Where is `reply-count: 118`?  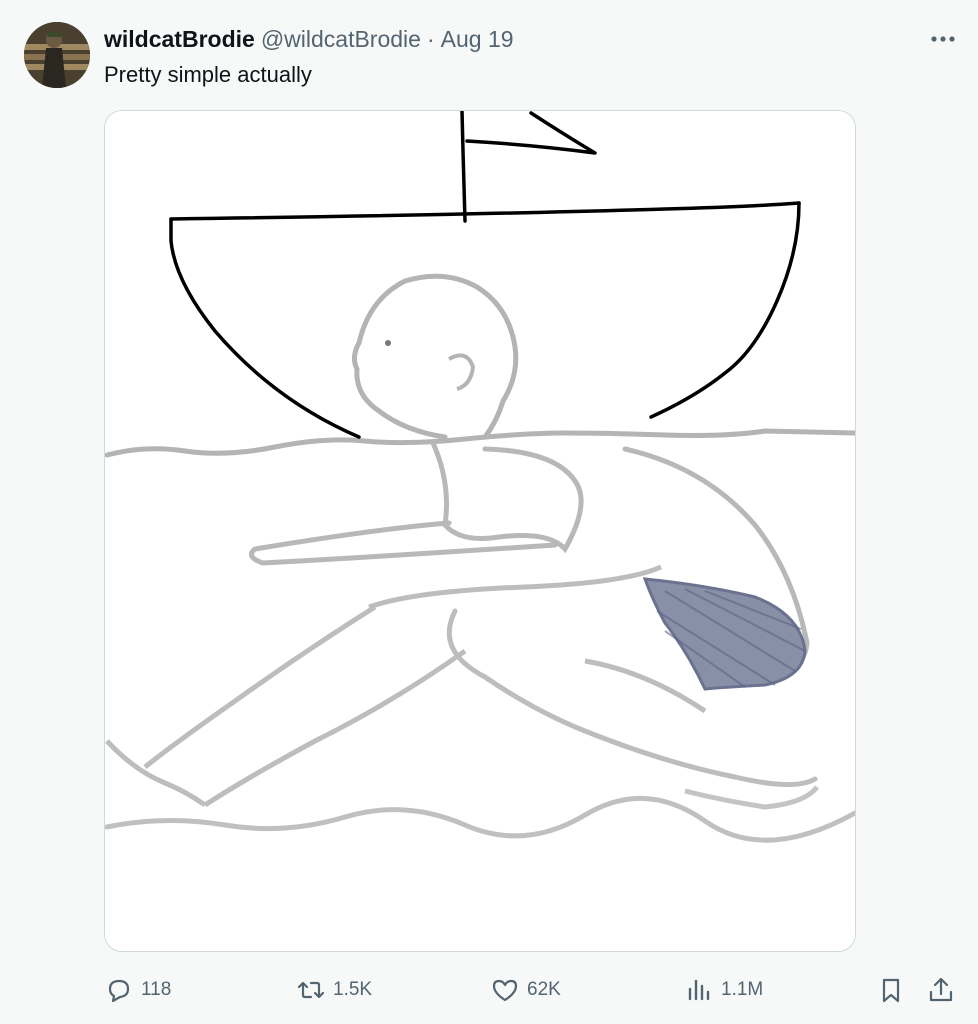
reply-count: 118 is located at coordinates (156, 989).